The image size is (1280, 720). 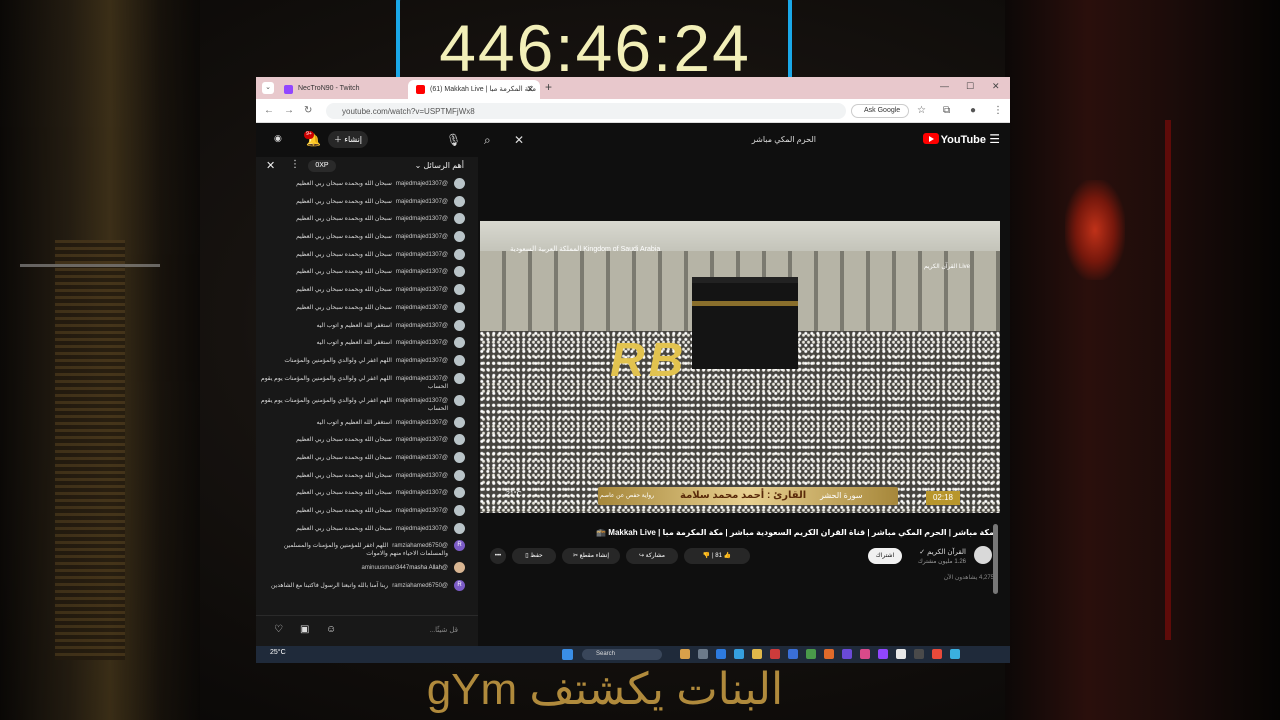 What do you see at coordinates (295, 164) in the screenshot?
I see `chat-menu-icon: ⋮` at bounding box center [295, 164].